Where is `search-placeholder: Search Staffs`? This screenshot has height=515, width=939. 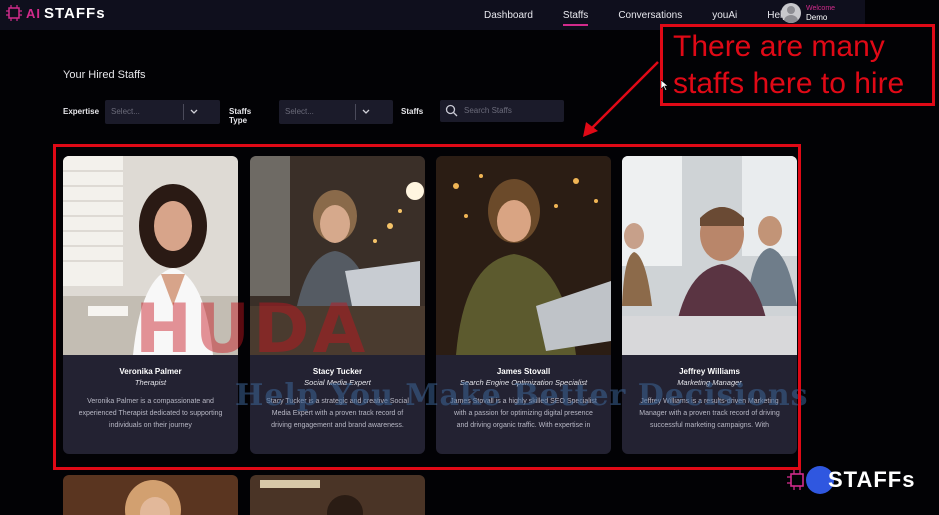 search-placeholder: Search Staffs is located at coordinates (488, 110).